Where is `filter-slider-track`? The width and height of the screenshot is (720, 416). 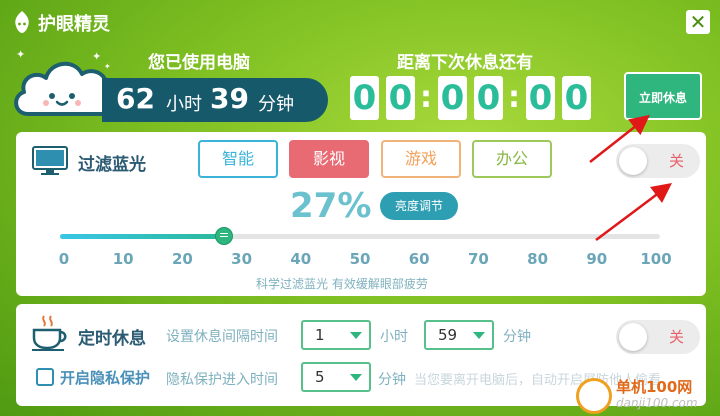
filter-slider-track is located at coordinates (360, 236).